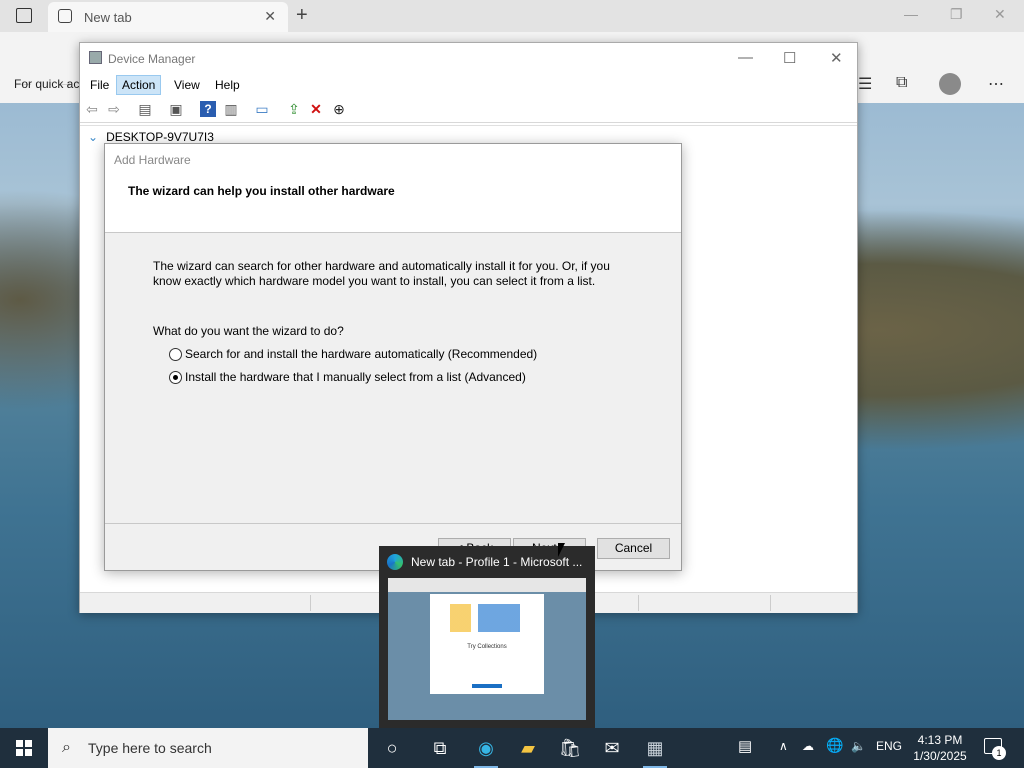 The height and width of the screenshot is (768, 1024). What do you see at coordinates (152, 59) in the screenshot?
I see `window-title: Device Manager` at bounding box center [152, 59].